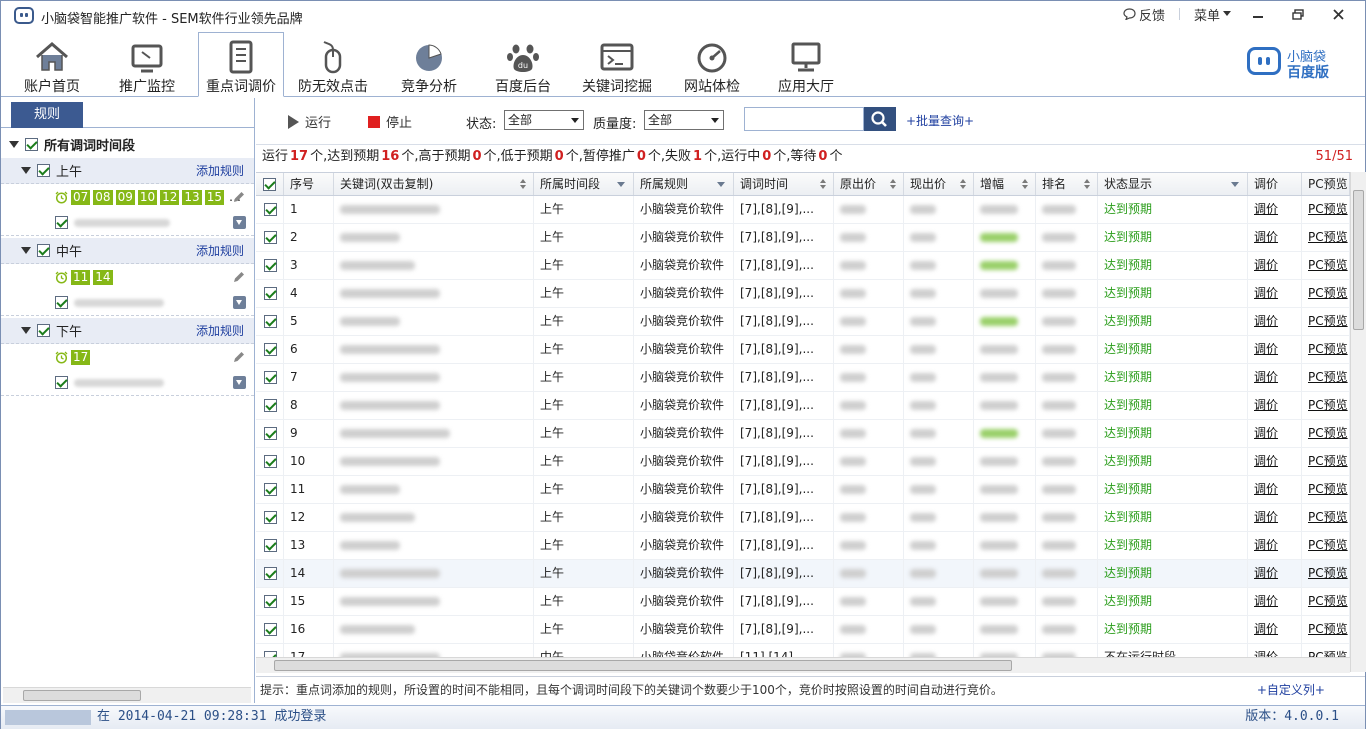 The width and height of the screenshot is (1366, 729). I want to click on table-row: 6 上午 小脑袋竞价软件 [7],[8],[9],... 达到预期 调价 PC预览, so click(803, 350).